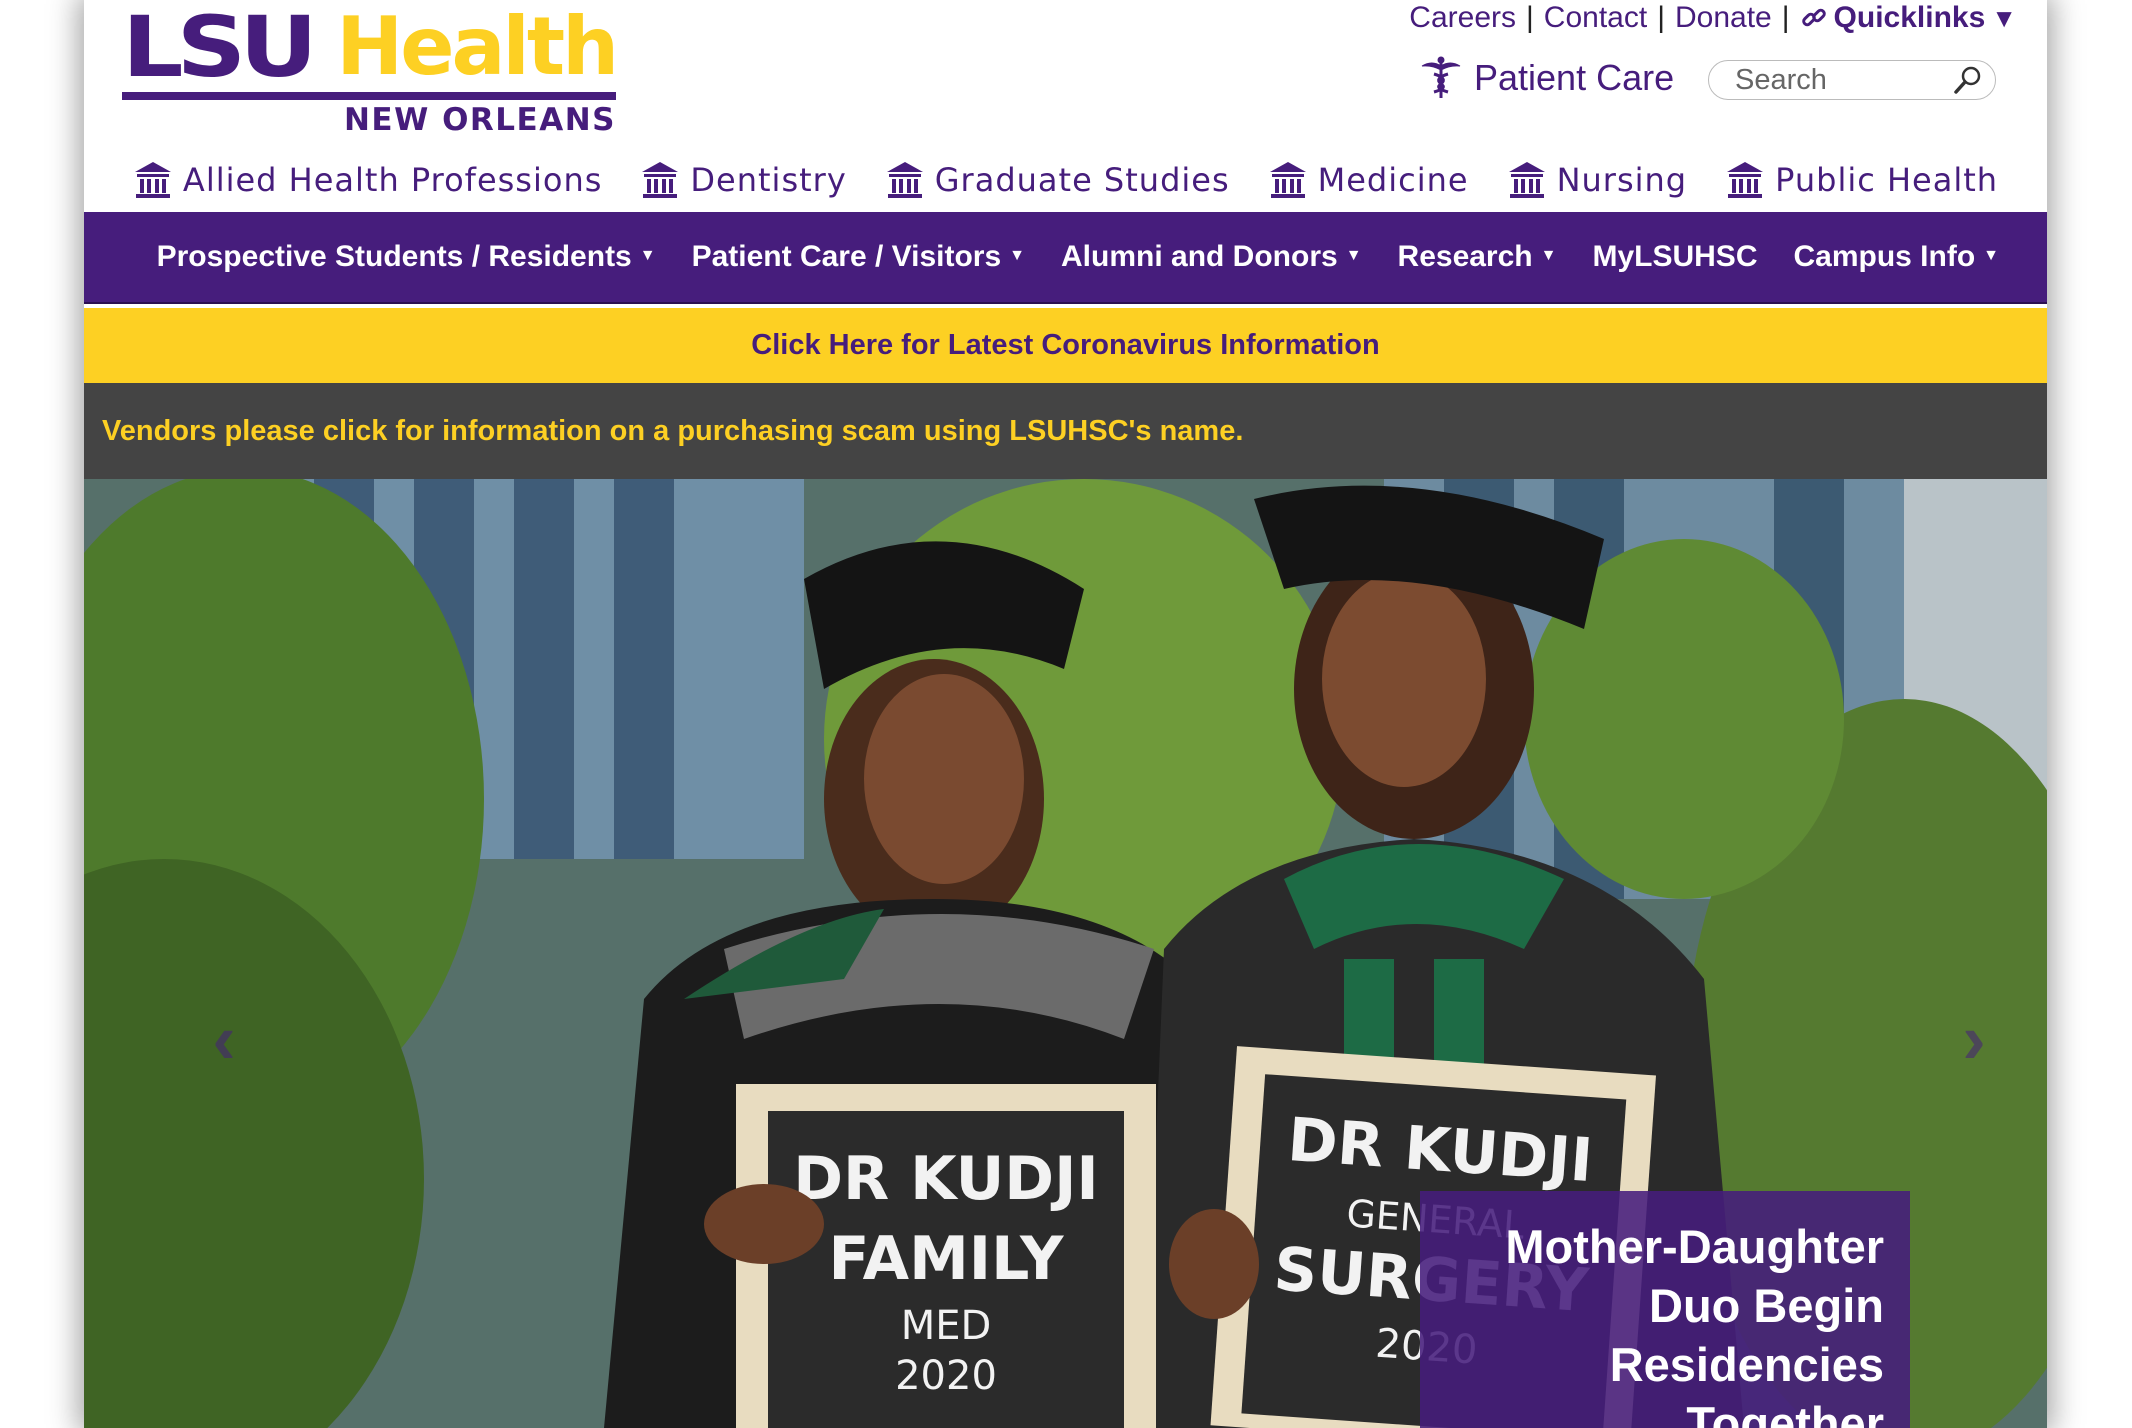 This screenshot has height=1428, width=2132. Describe the element at coordinates (768, 180) in the screenshot. I see `school-label: Dentistry` at that location.